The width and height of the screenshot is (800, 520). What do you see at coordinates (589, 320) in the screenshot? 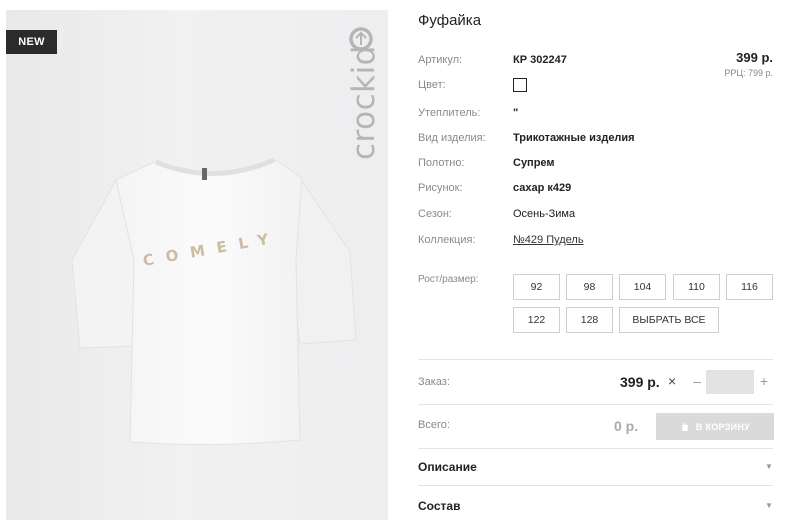
I see `size-option-128: 128` at bounding box center [589, 320].